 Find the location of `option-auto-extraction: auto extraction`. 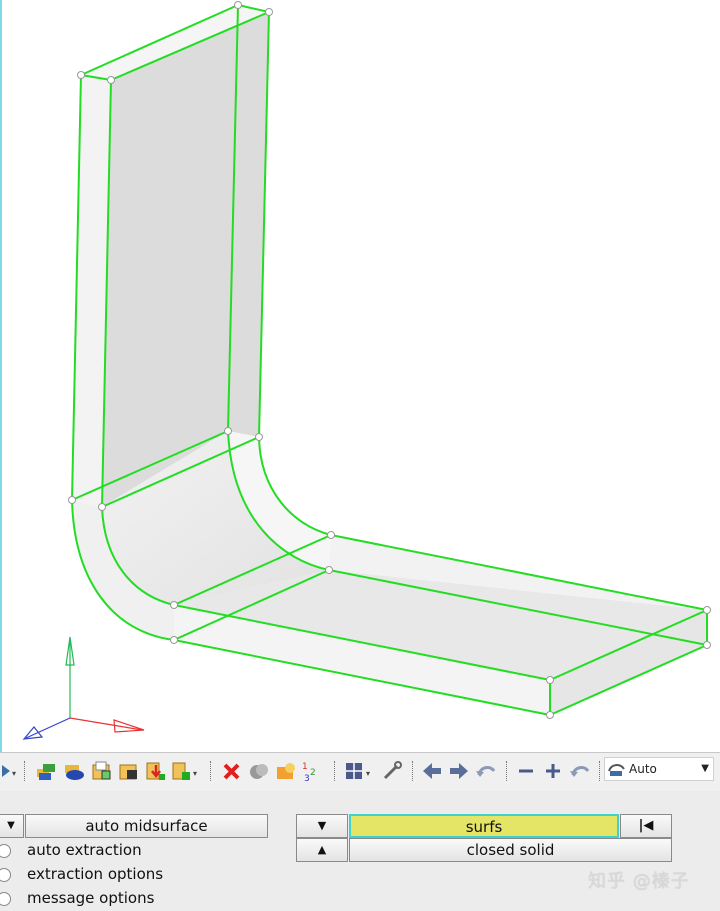

option-auto-extraction: auto extraction is located at coordinates (71, 850).